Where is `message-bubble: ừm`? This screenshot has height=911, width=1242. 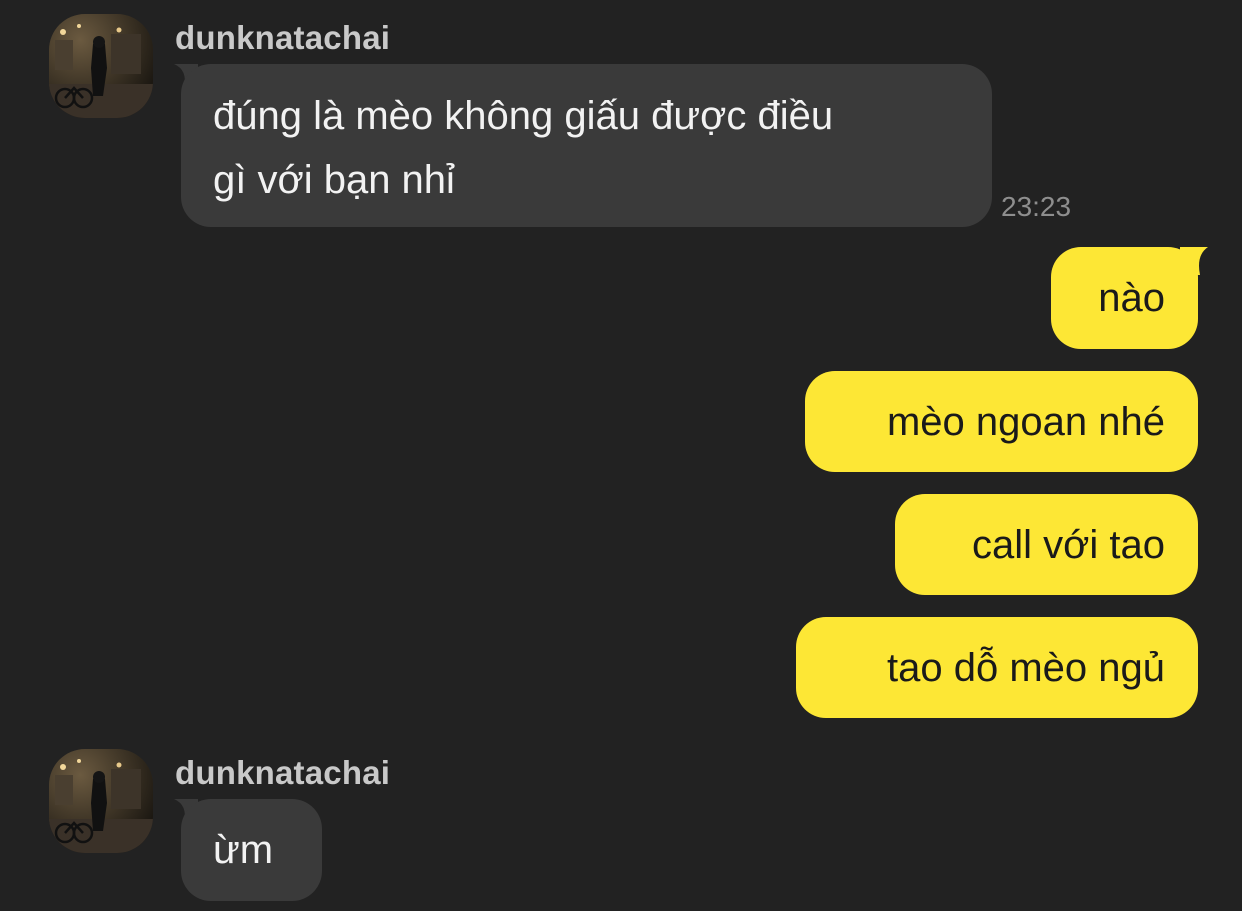
message-bubble: ừm is located at coordinates (251, 850).